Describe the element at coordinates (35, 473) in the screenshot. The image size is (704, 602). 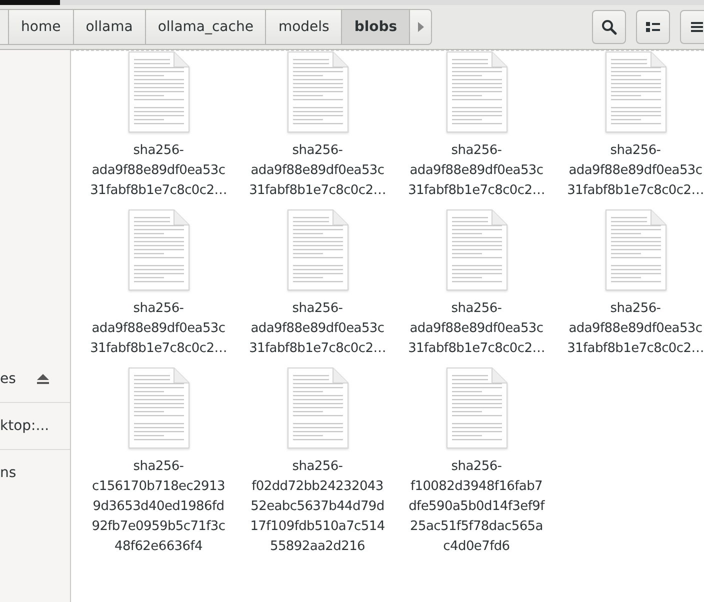
I see `sidebar-item: ns` at that location.